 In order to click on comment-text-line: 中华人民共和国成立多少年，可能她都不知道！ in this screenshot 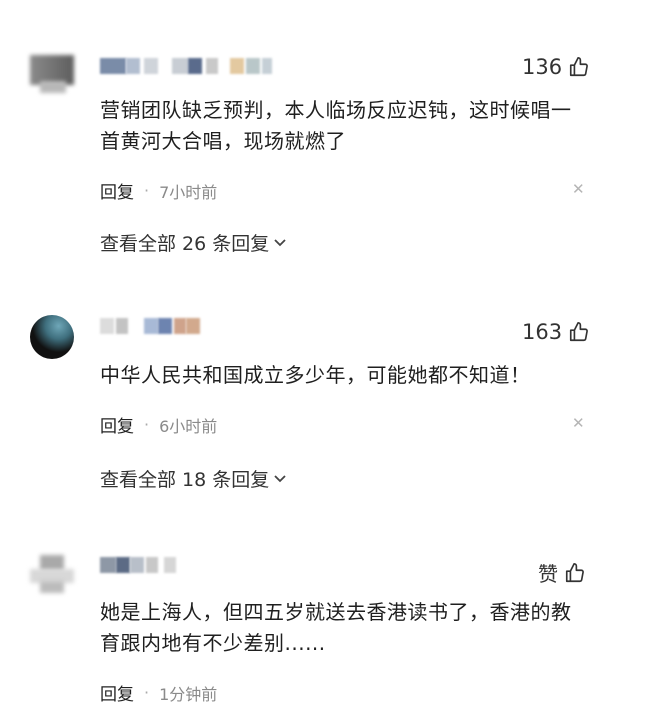, I will do `click(315, 375)`.